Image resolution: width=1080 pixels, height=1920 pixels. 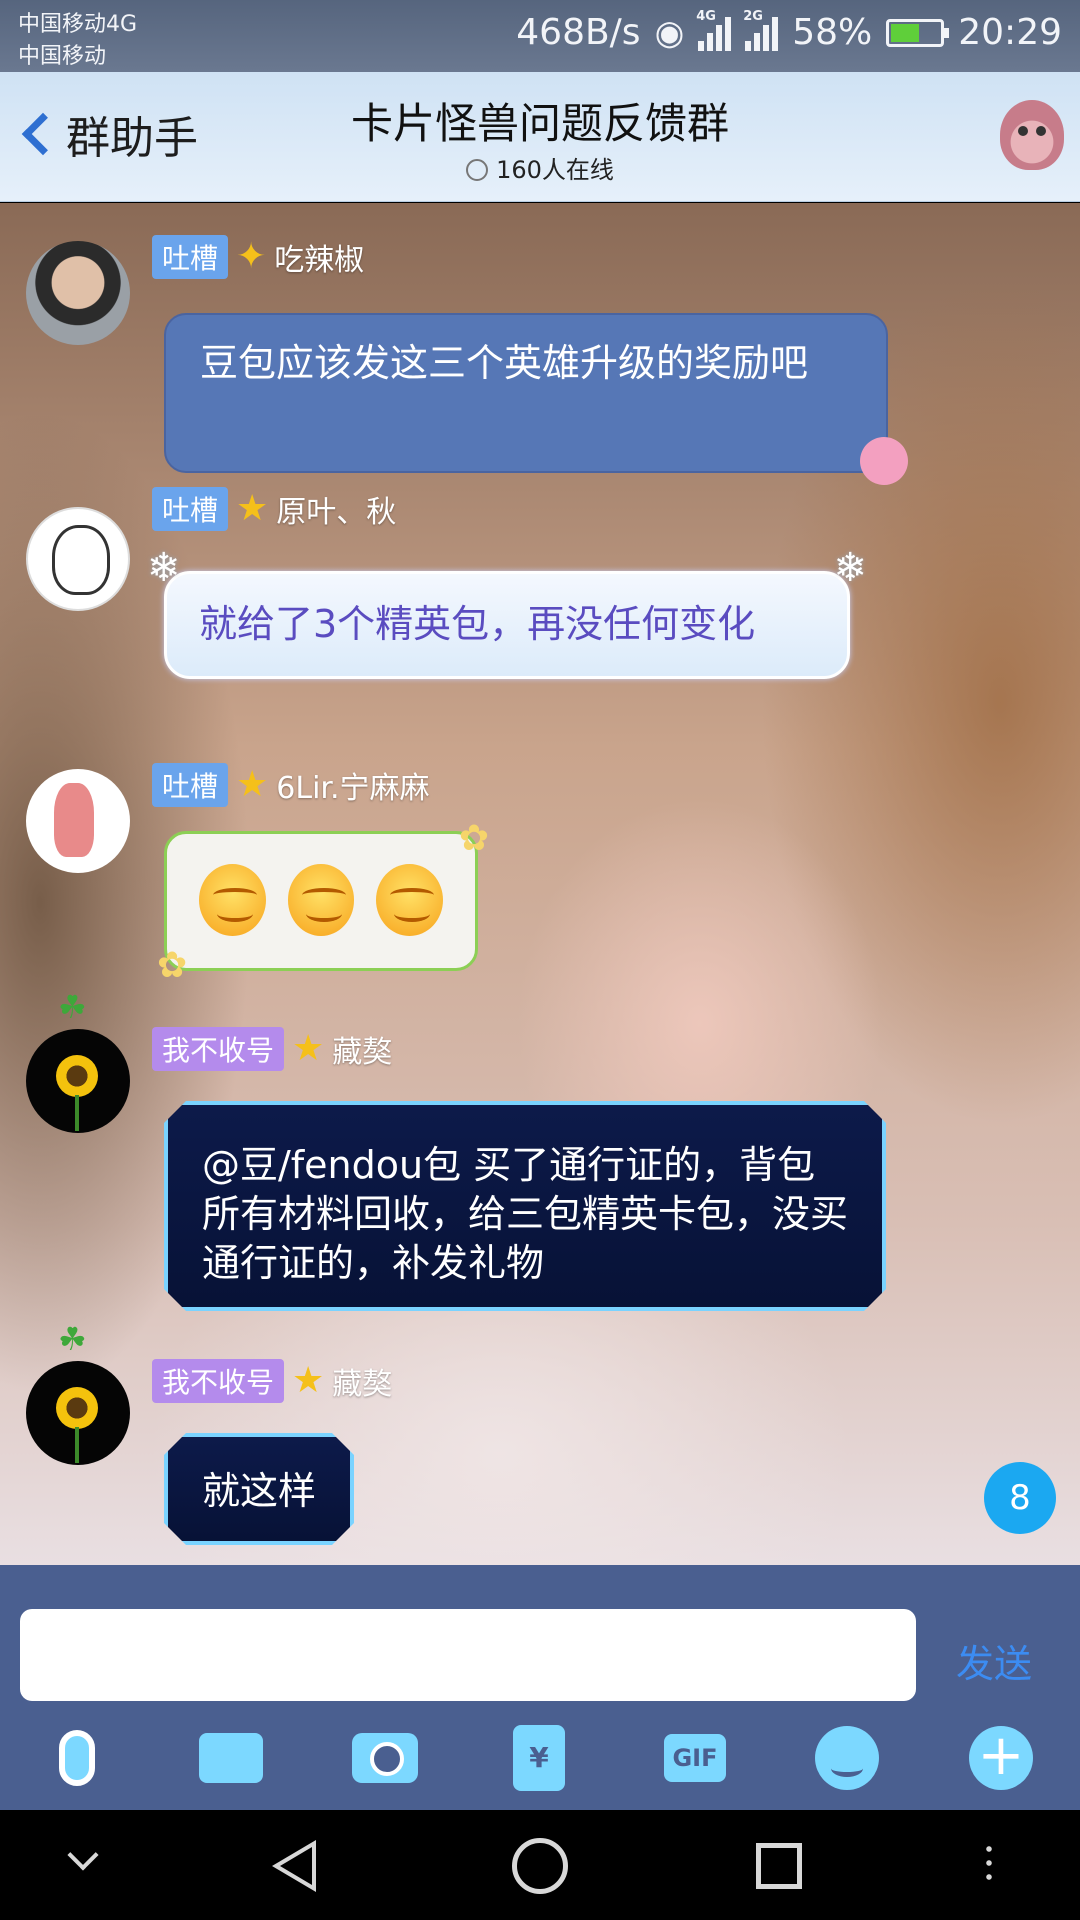 I want to click on sender-name: 原叶、秋, so click(x=336, y=509).